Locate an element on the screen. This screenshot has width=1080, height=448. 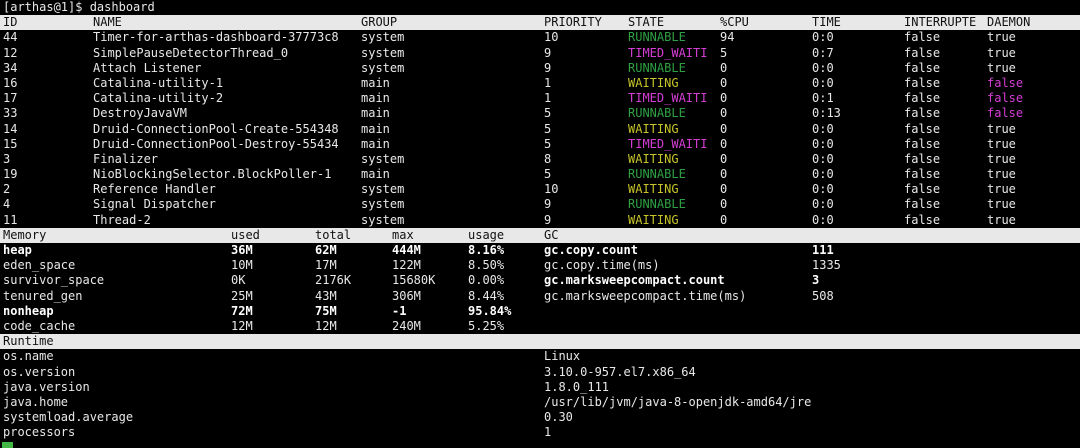
thread-id: 34 is located at coordinates (10, 67).